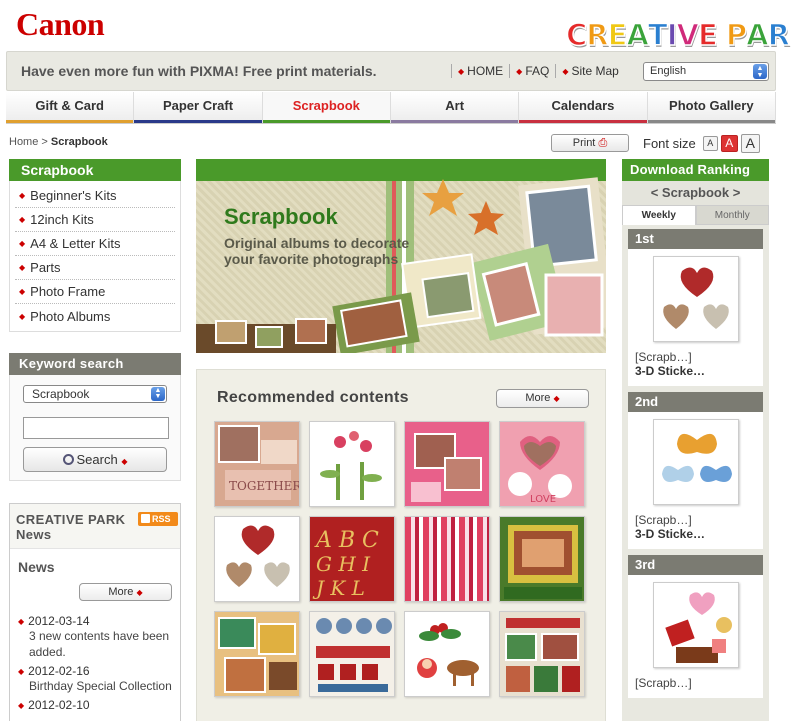  I want to click on category-tab-scrapbook: Scrapbook, so click(326, 107).